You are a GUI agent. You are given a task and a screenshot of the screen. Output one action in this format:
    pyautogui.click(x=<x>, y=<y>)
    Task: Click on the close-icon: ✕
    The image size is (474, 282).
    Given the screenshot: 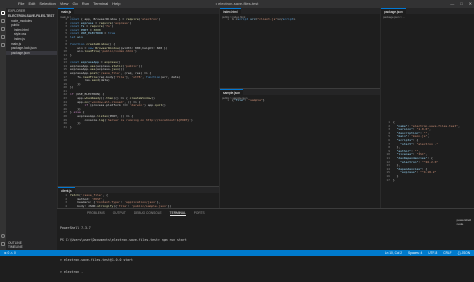 What is the action you would take?
    pyautogui.click(x=470, y=4)
    